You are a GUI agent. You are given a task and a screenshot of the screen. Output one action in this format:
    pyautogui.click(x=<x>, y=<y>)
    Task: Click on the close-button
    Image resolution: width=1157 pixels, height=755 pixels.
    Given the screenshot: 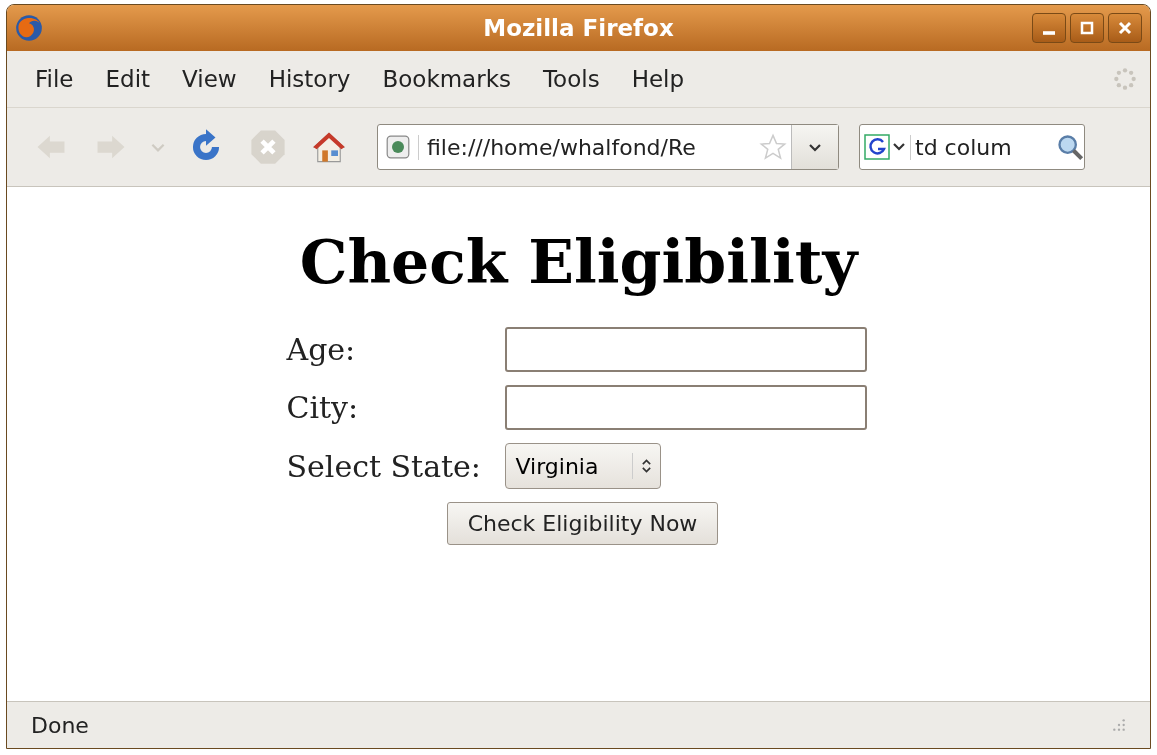 What is the action you would take?
    pyautogui.click(x=1125, y=28)
    